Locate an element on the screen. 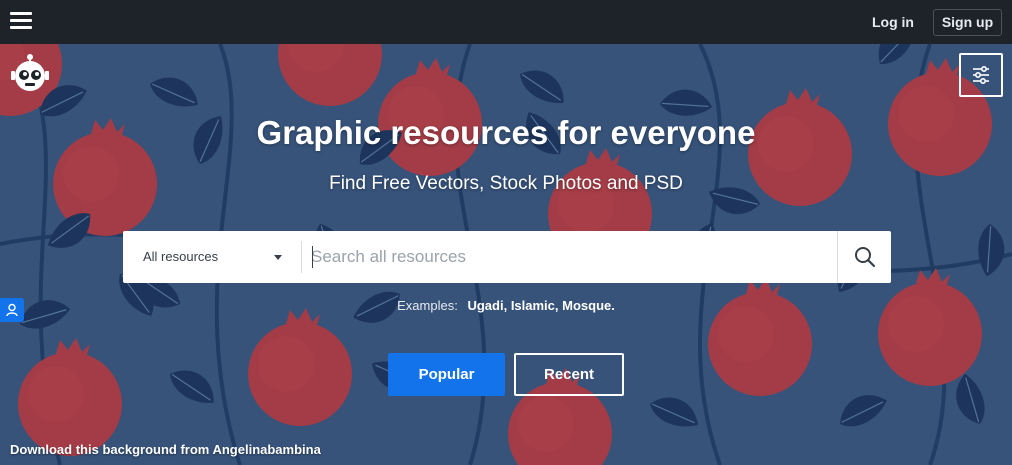 The width and height of the screenshot is (1012, 465). search-input is located at coordinates (571, 257).